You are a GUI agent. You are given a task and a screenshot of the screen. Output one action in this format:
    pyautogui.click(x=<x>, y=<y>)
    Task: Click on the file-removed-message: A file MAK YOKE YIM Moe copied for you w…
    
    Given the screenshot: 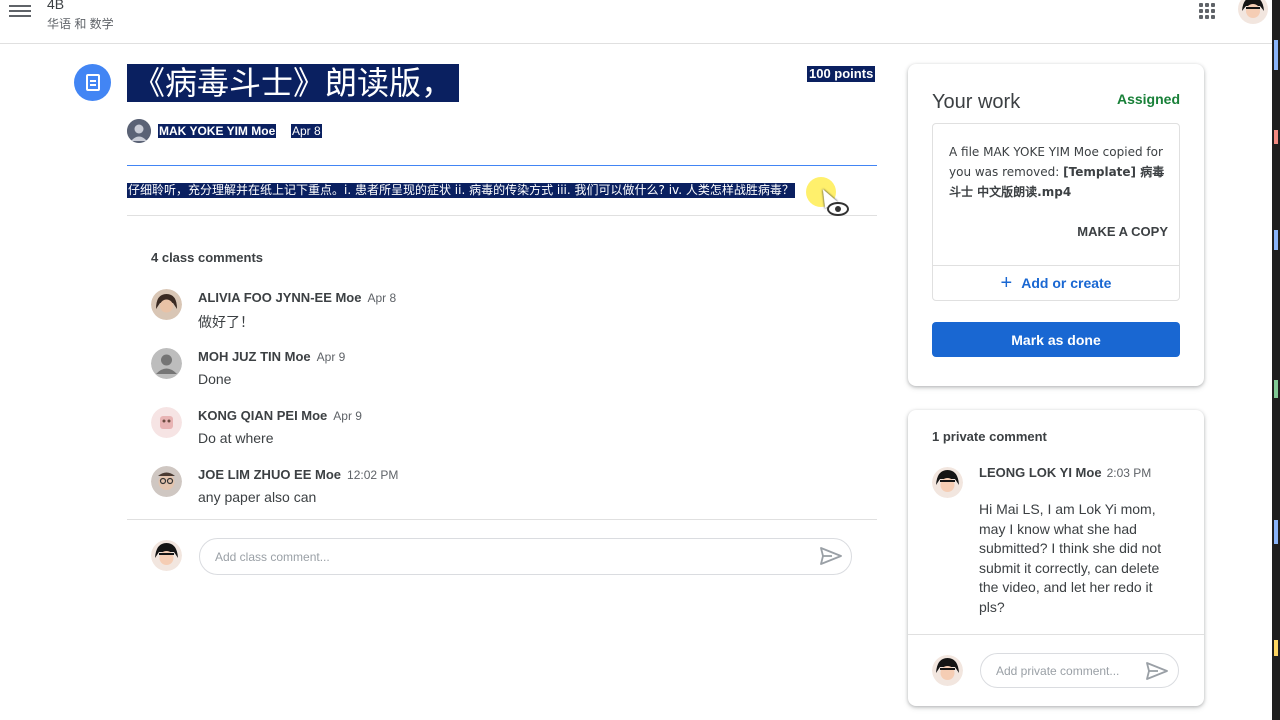 What is the action you would take?
    pyautogui.click(x=1057, y=172)
    